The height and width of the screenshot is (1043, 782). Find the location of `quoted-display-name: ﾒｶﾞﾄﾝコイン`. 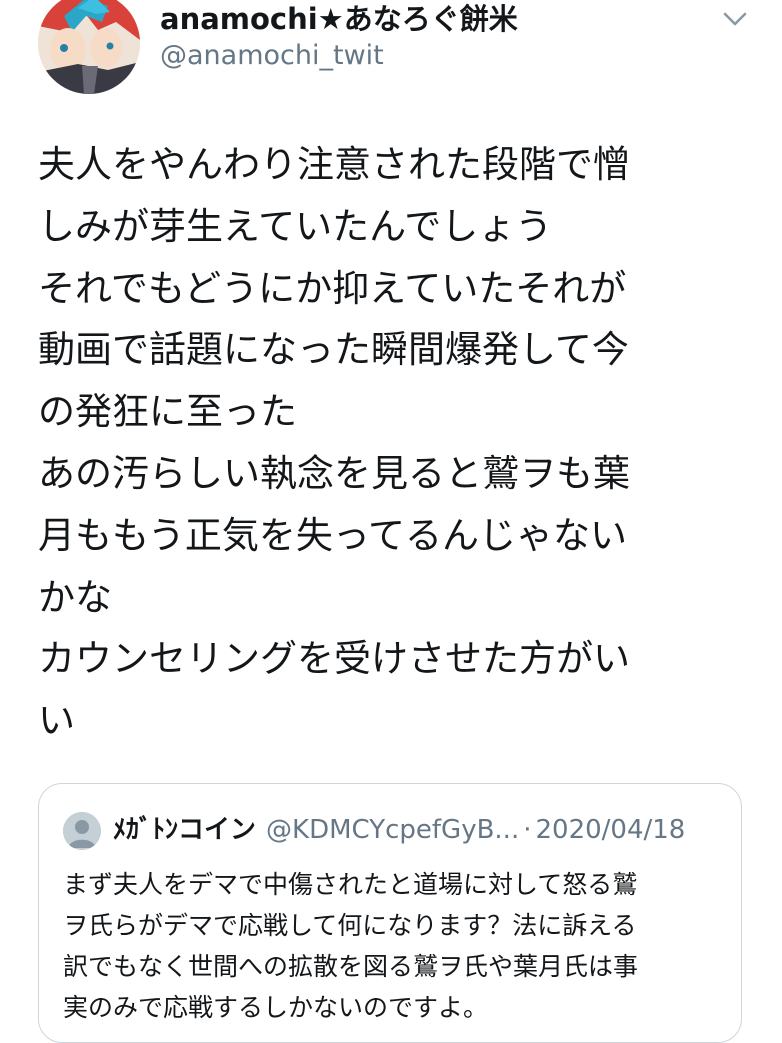

quoted-display-name: ﾒｶﾞﾄﾝコイン is located at coordinates (185, 830).